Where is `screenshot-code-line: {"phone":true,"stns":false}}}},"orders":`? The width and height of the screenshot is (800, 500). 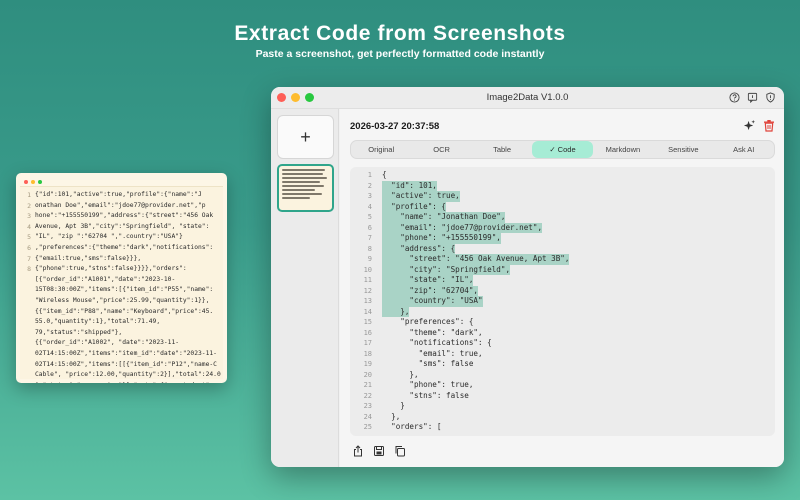 screenshot-code-line: {"phone":true,"stns":false}}}},"orders": is located at coordinates (111, 269).